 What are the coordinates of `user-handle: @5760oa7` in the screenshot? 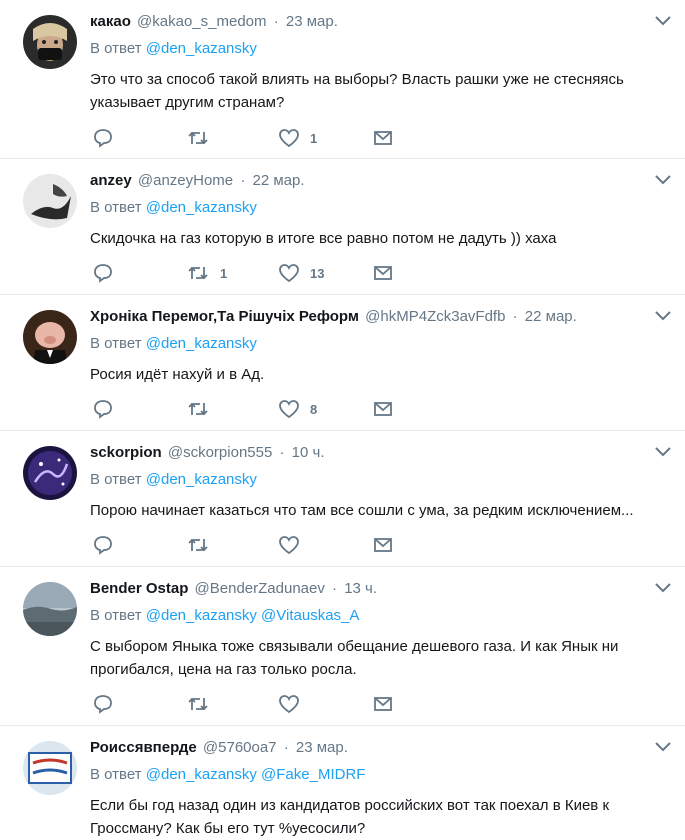 It's located at (240, 747).